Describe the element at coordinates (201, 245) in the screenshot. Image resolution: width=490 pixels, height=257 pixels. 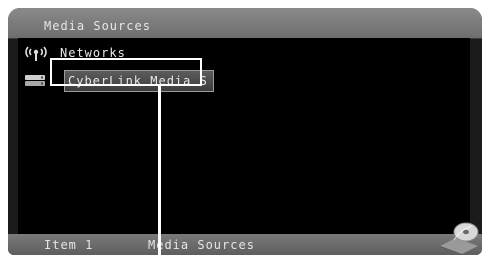
I see `section-name-text: Media Sources` at that location.